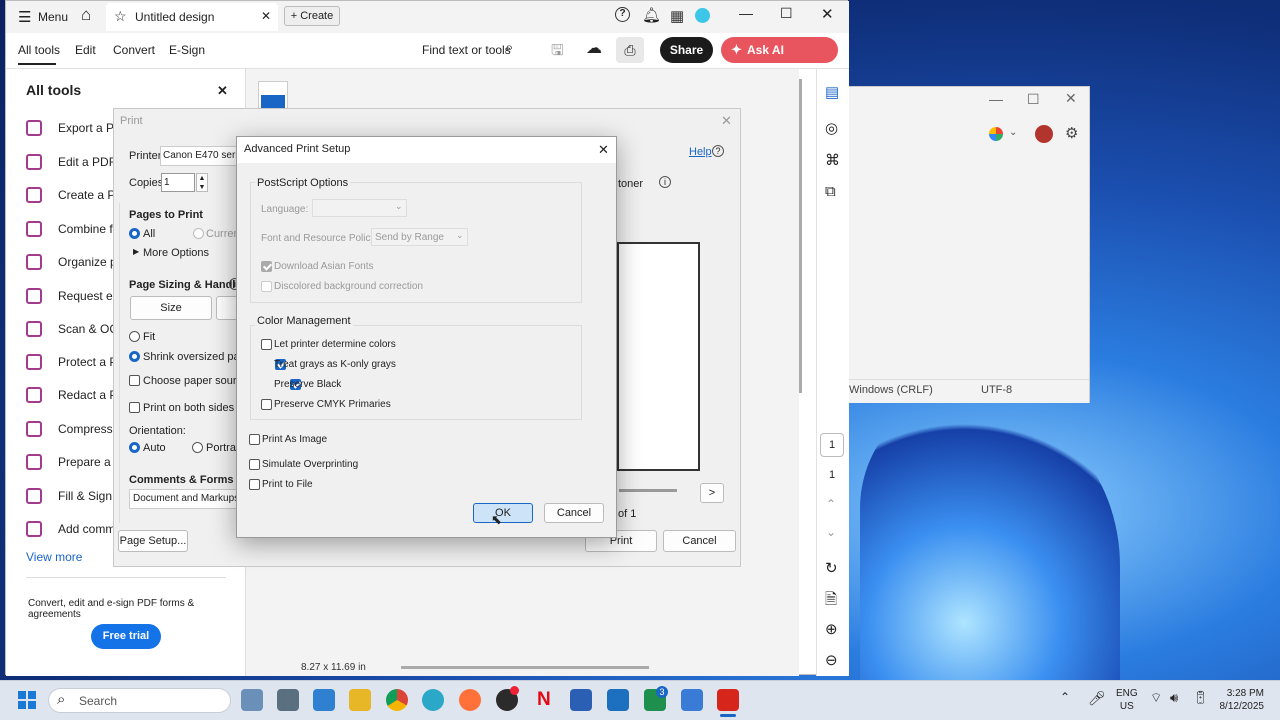  Describe the element at coordinates (254, 464) in the screenshot. I see `simulate-overprinting-checkbox` at that location.